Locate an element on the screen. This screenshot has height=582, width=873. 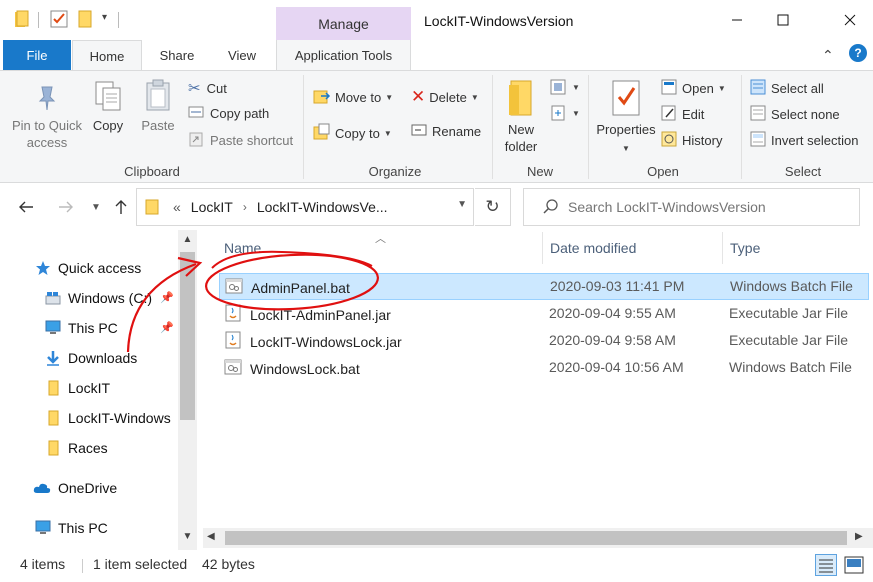
customize-qat-icon: ▾ is located at coordinates (104, 22).